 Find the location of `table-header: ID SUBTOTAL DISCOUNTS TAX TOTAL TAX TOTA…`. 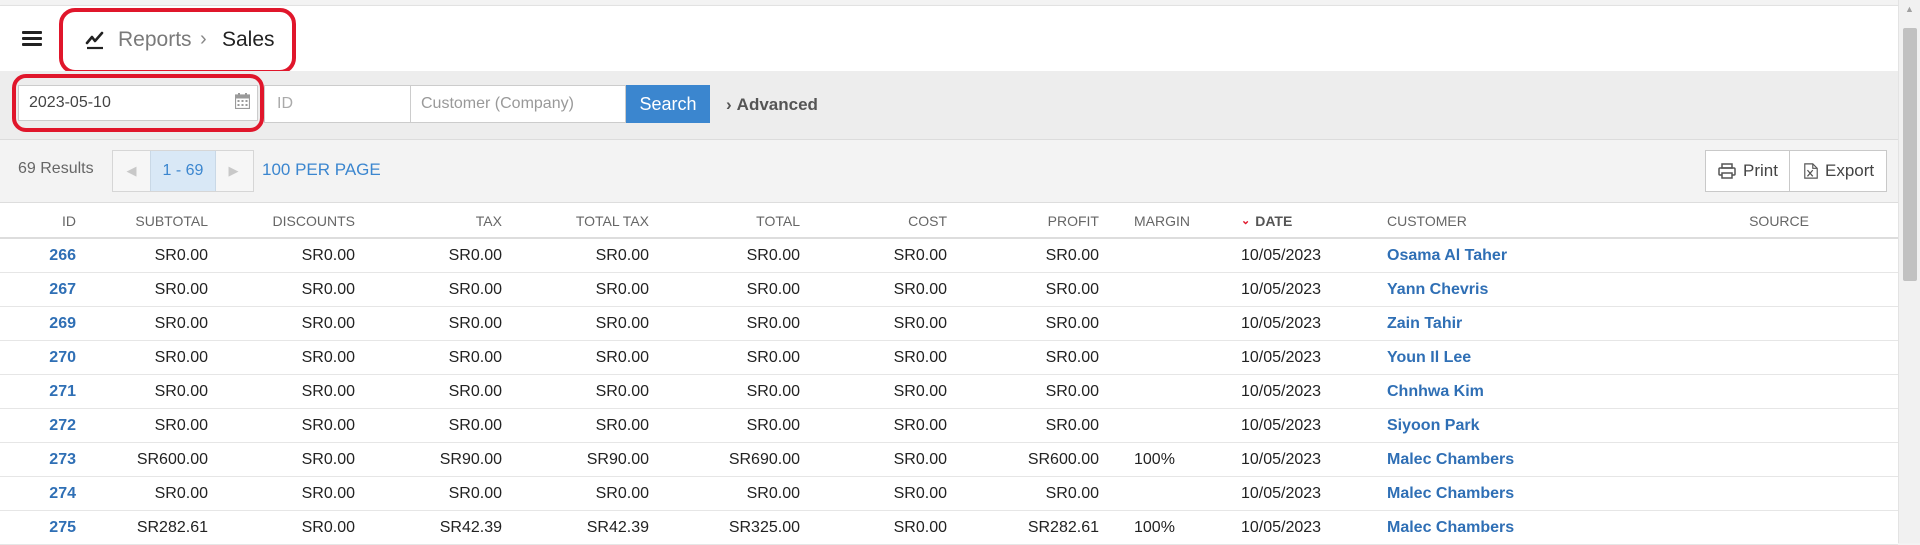

table-header: ID SUBTOTAL DISCOUNTS TAX TOTAL TAX TOTA… is located at coordinates (949, 221).